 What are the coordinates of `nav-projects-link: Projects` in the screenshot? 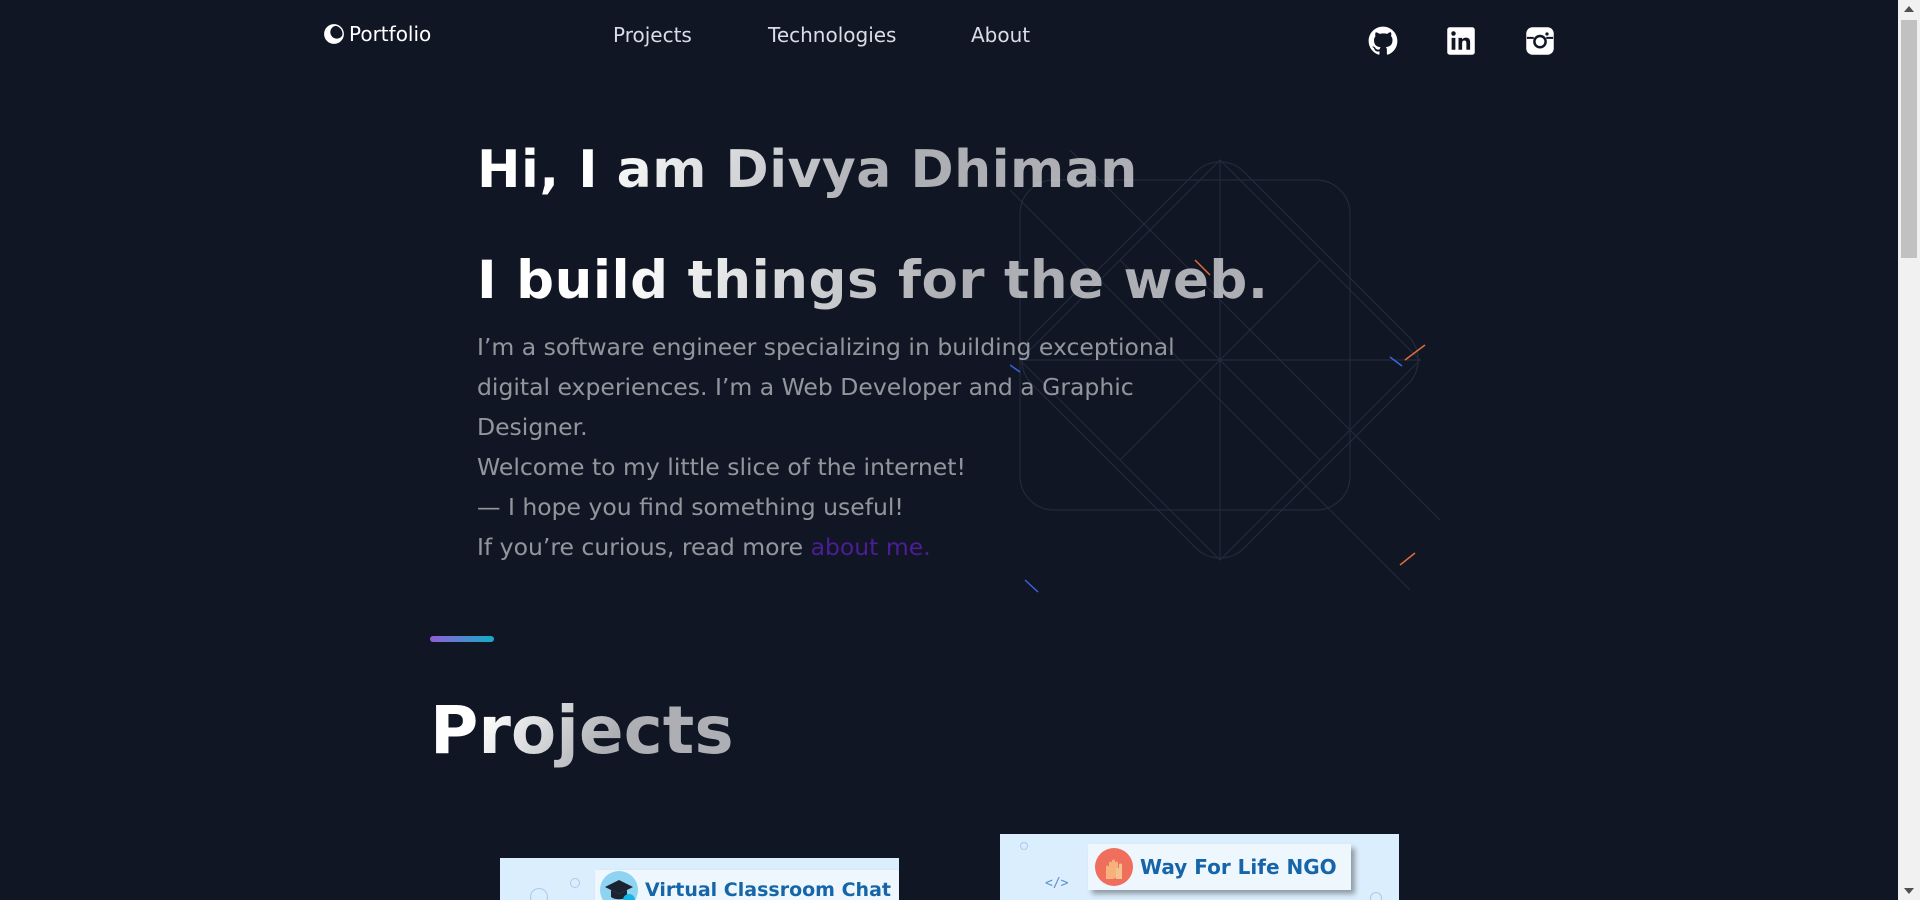 It's located at (652, 35).